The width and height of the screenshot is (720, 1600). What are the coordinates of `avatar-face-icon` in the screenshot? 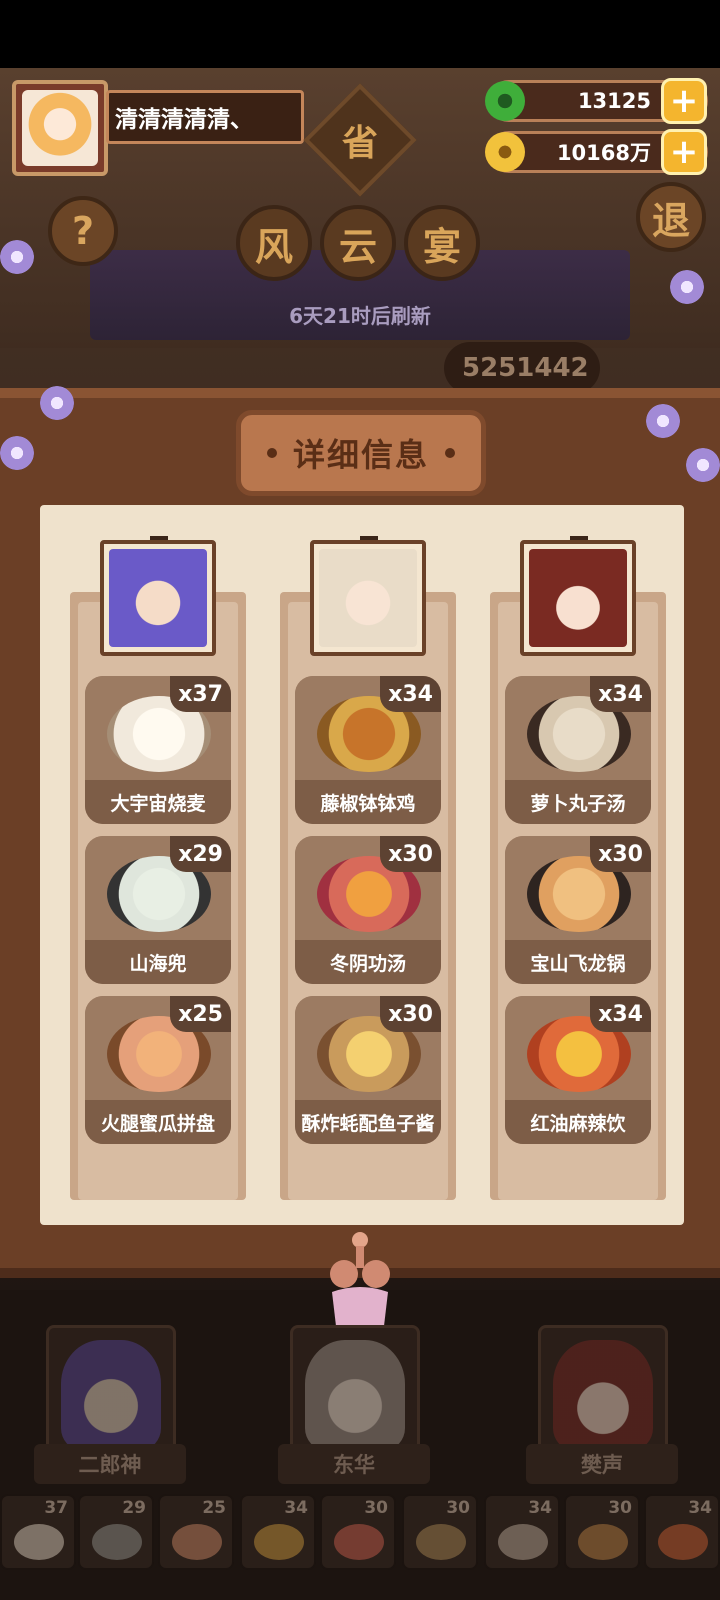 It's located at (60, 128).